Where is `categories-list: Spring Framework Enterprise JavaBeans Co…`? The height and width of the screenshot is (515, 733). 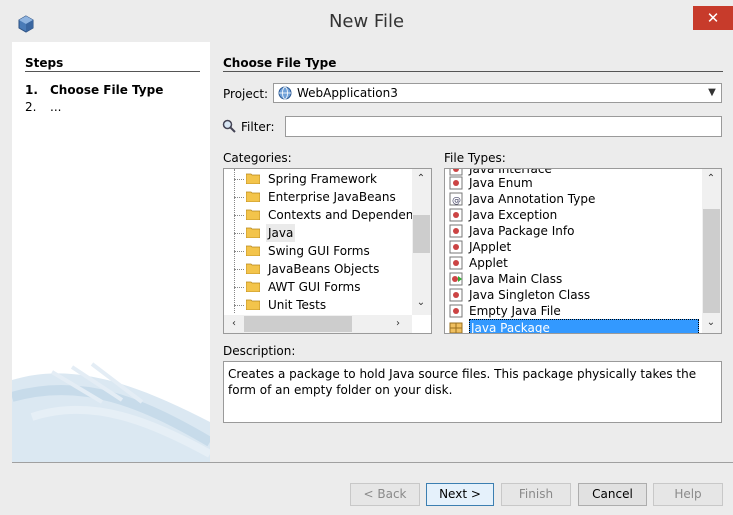
categories-list: Spring Framework Enterprise JavaBeans Co… is located at coordinates (327, 251).